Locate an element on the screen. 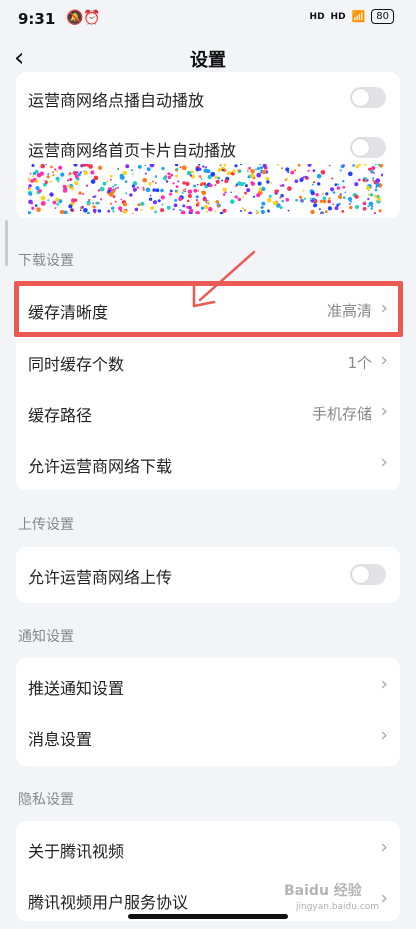 This screenshot has height=929, width=416. section-privacy: 隐私设置 is located at coordinates (46, 800).